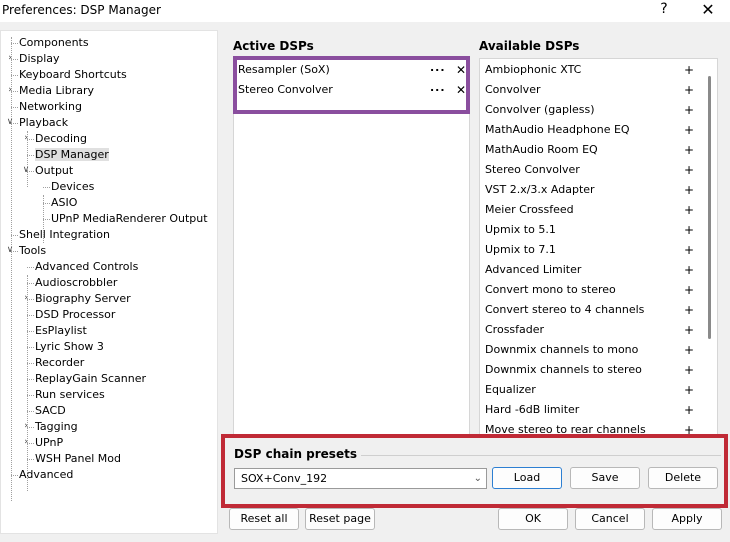 This screenshot has height=542, width=730. What do you see at coordinates (61, 138) in the screenshot?
I see `tree-item-decoding: Decoding` at bounding box center [61, 138].